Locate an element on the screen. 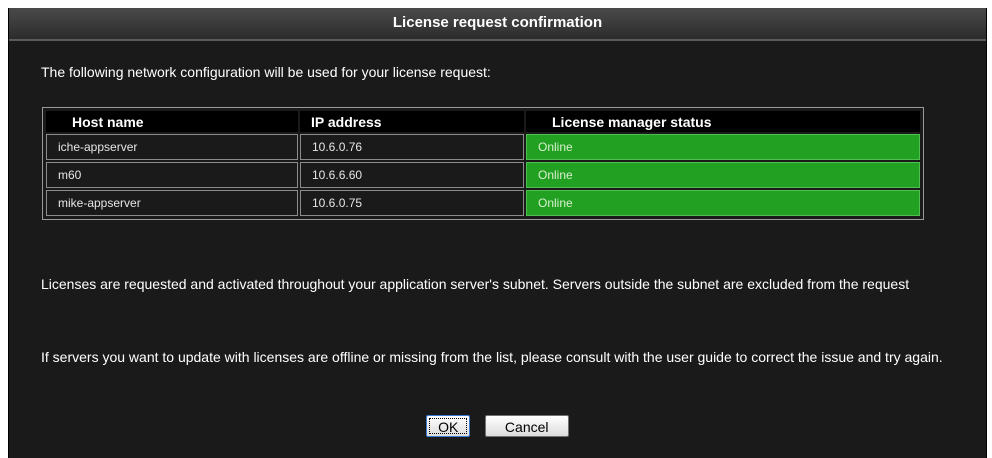  table-row: iche-appserver 10.6.0.76 Online is located at coordinates (483, 147).